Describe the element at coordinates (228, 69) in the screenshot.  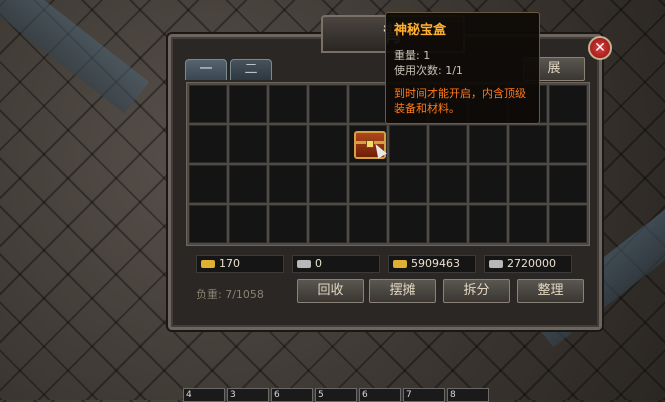
I see `bag-tabs: 一 二` at that location.